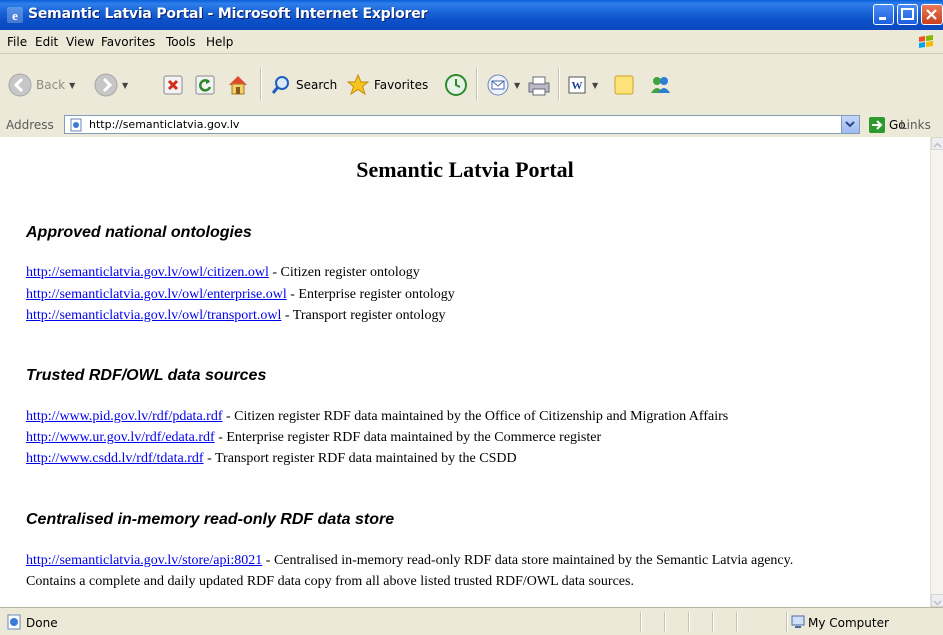 This screenshot has width=943, height=635. I want to click on chevron-up-icon, so click(937, 145).